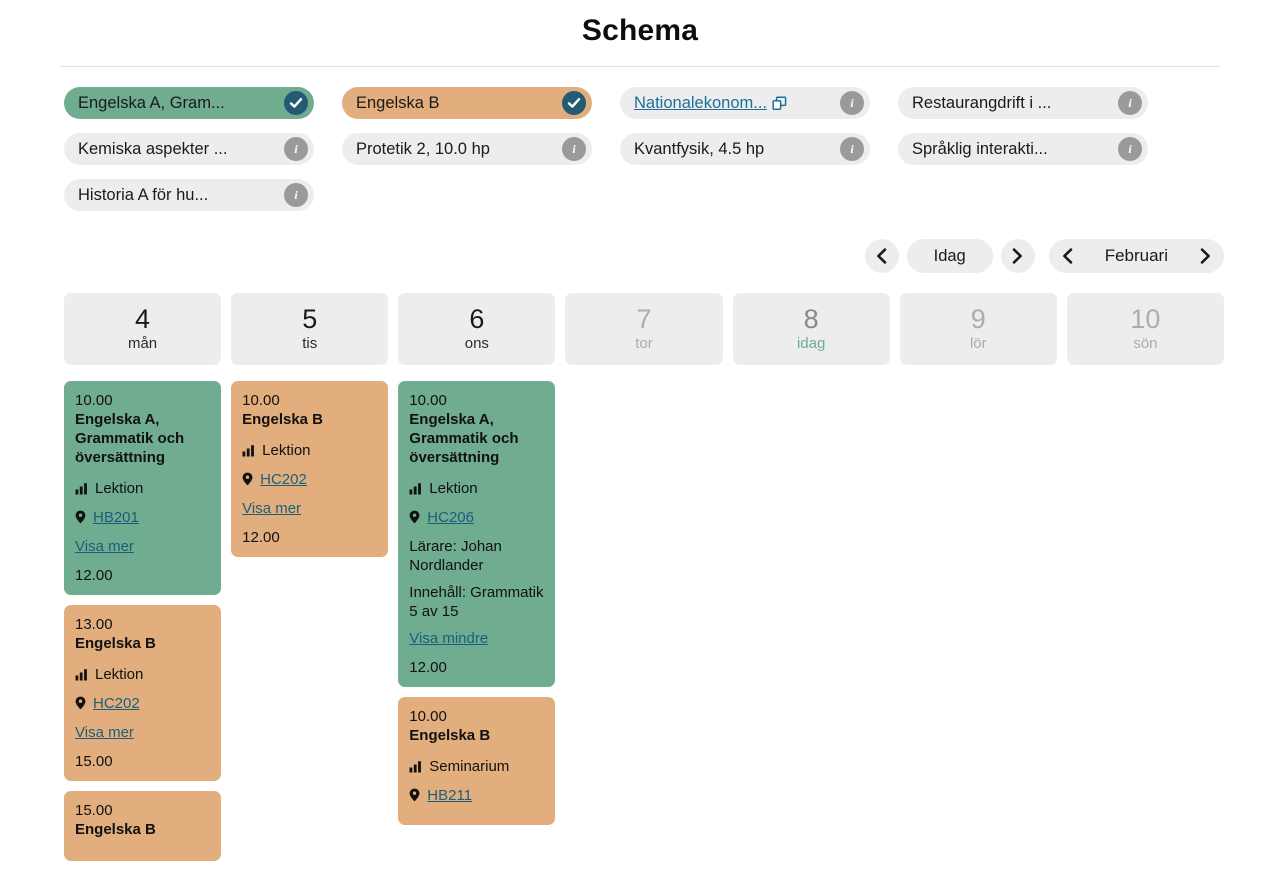 This screenshot has width=1280, height=894. I want to click on course-chip: Restaurangdrift i ... i, so click(1023, 103).